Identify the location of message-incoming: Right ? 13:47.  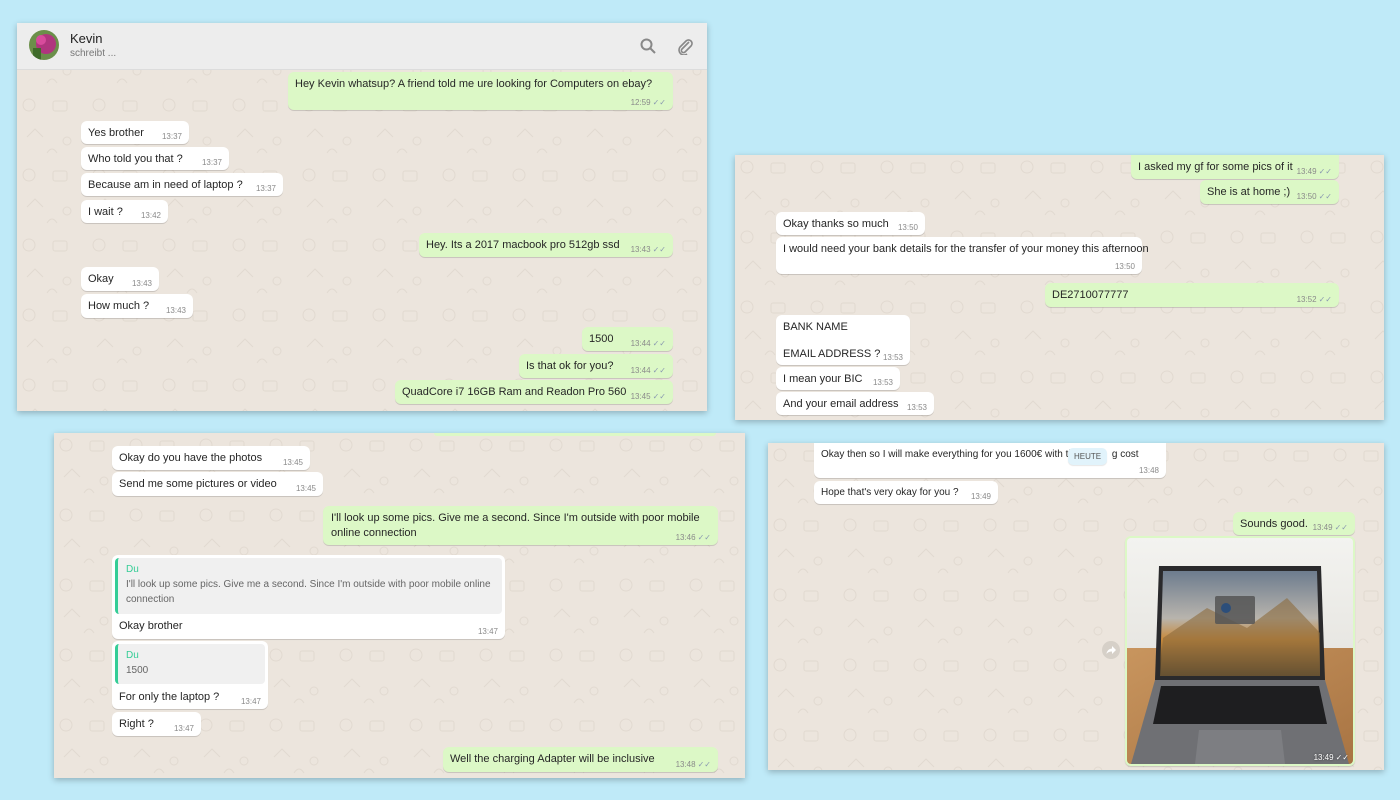
(156, 724).